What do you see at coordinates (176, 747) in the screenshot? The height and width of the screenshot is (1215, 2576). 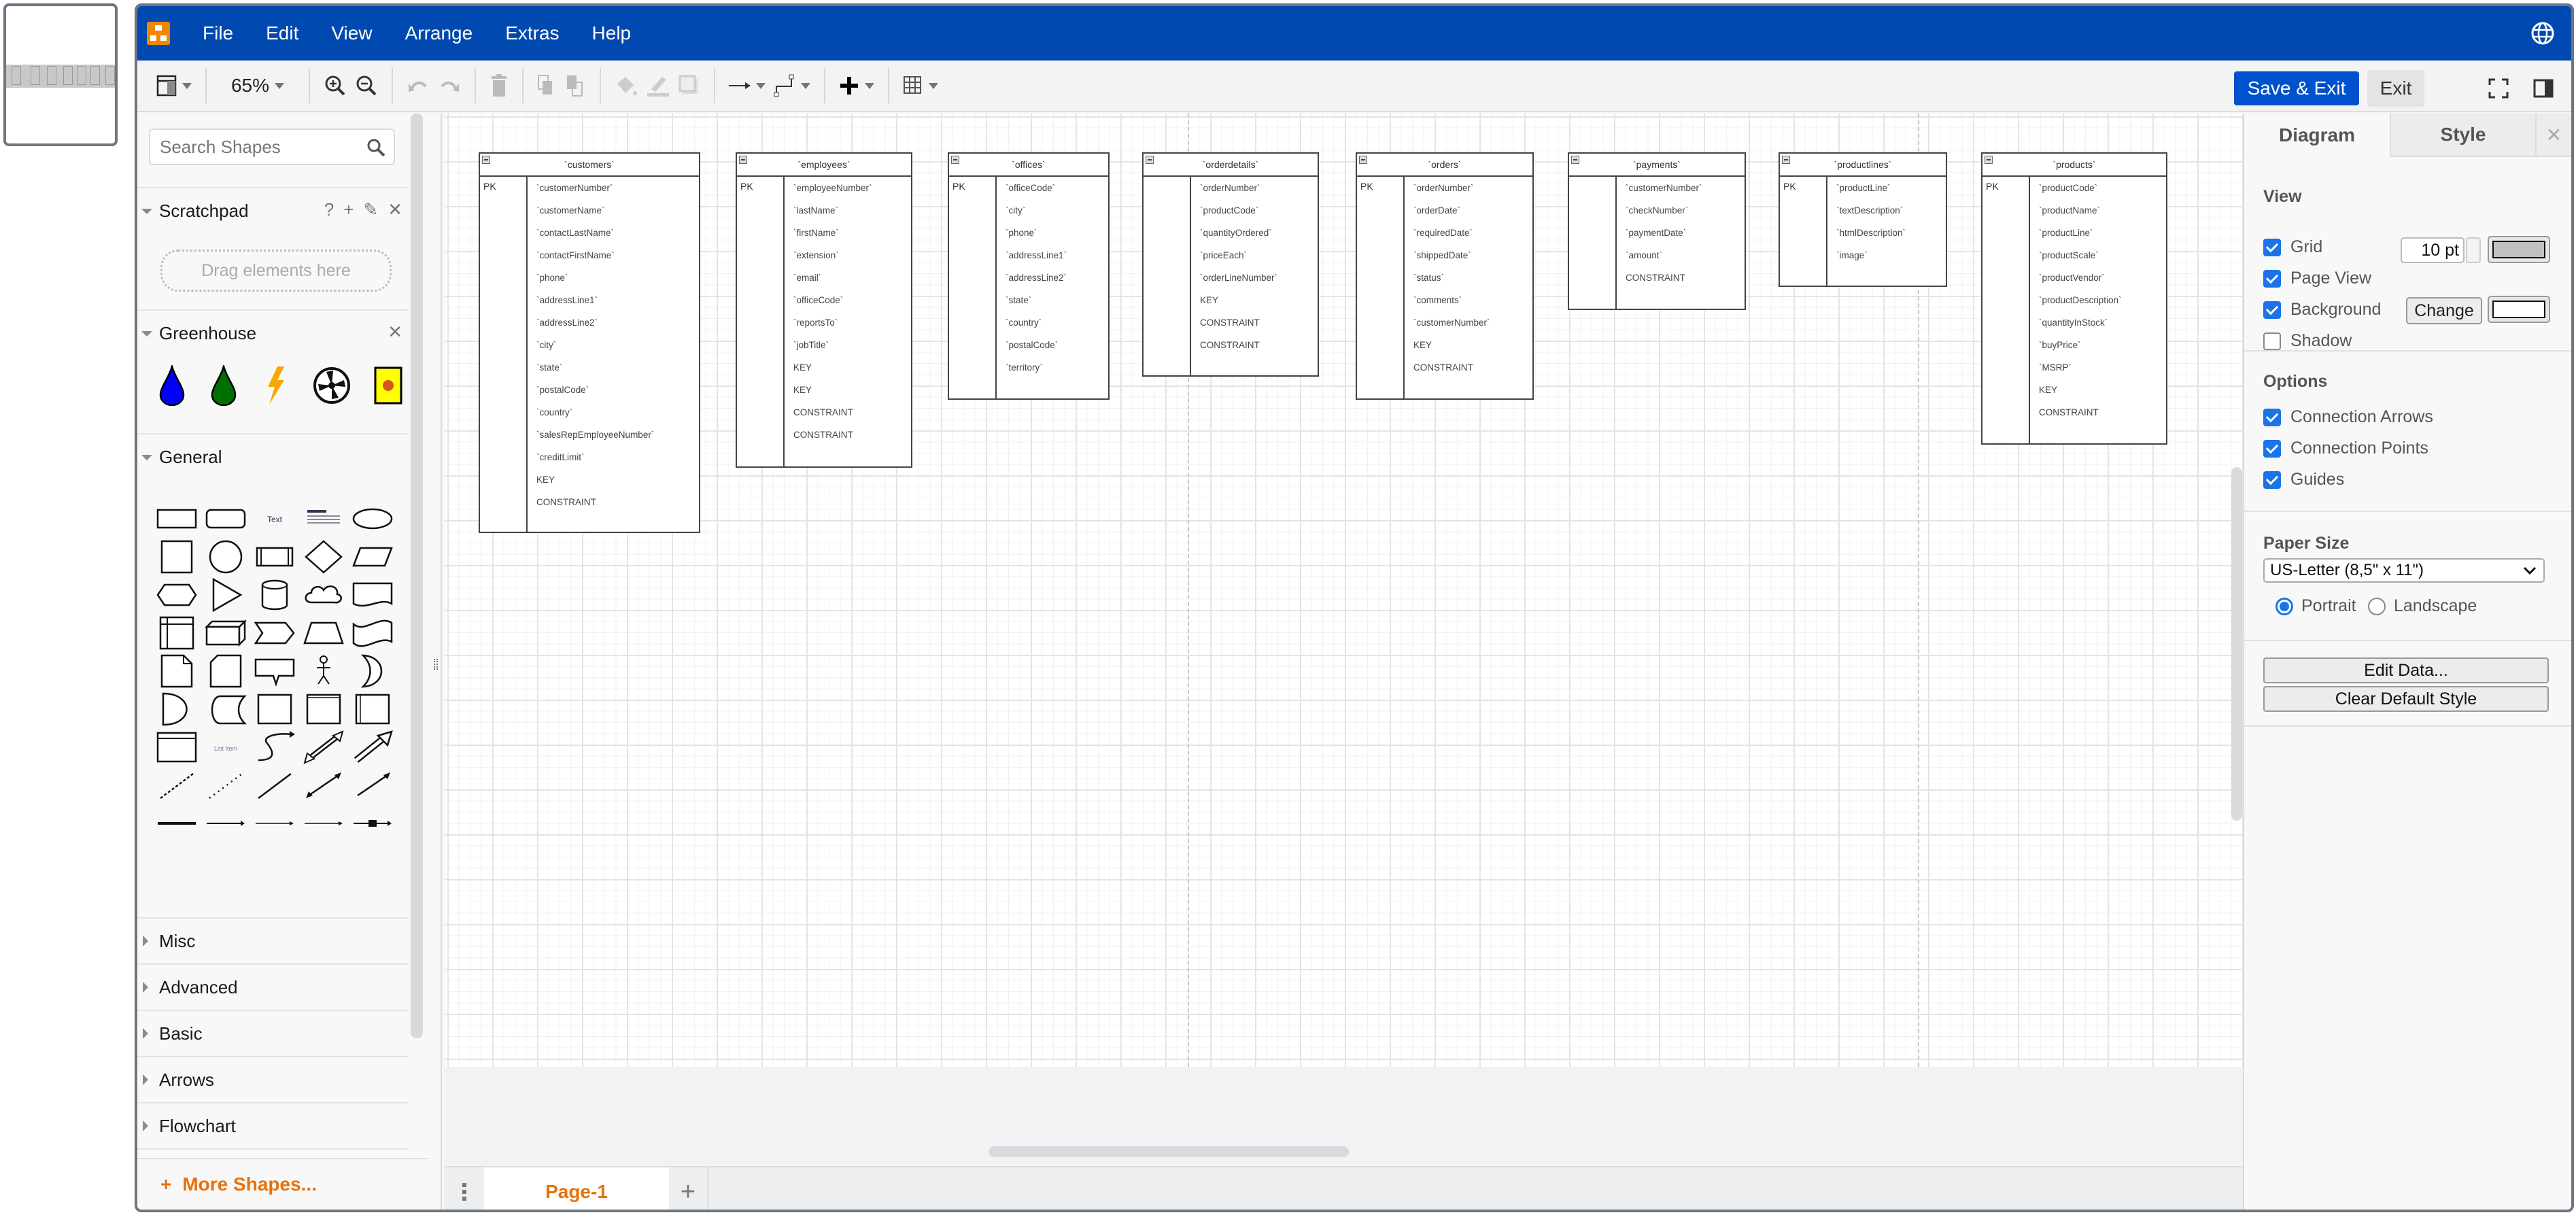 I see `list-shape-icon` at bounding box center [176, 747].